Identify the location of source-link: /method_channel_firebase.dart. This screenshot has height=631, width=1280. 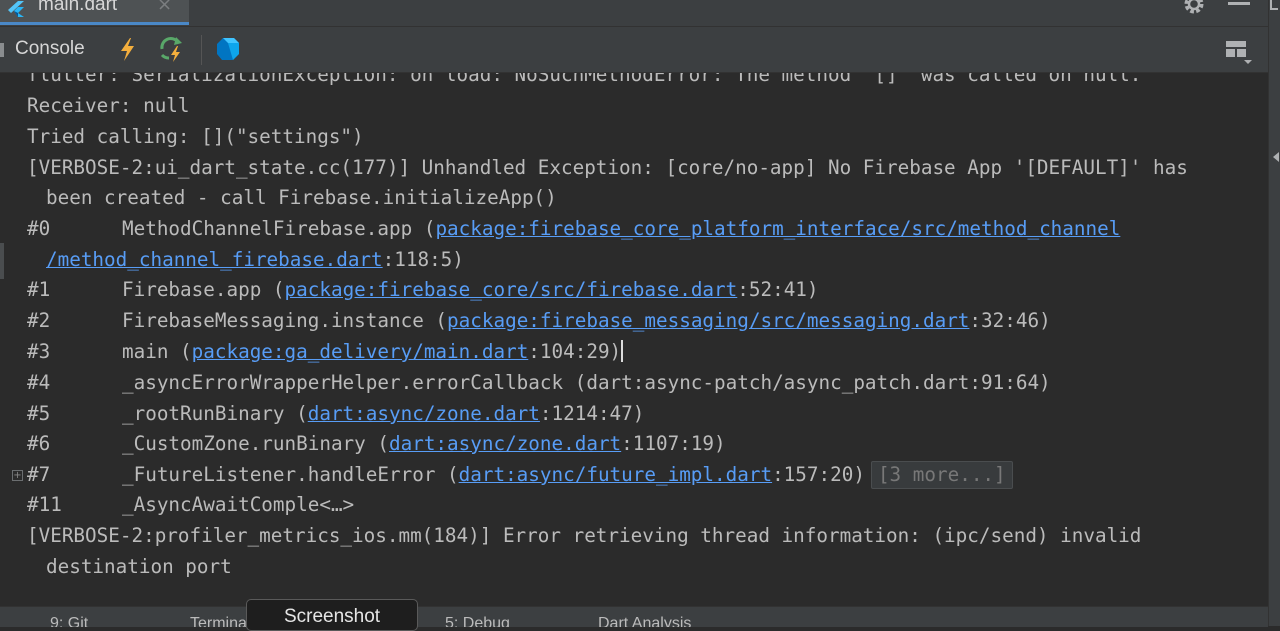
(214, 259).